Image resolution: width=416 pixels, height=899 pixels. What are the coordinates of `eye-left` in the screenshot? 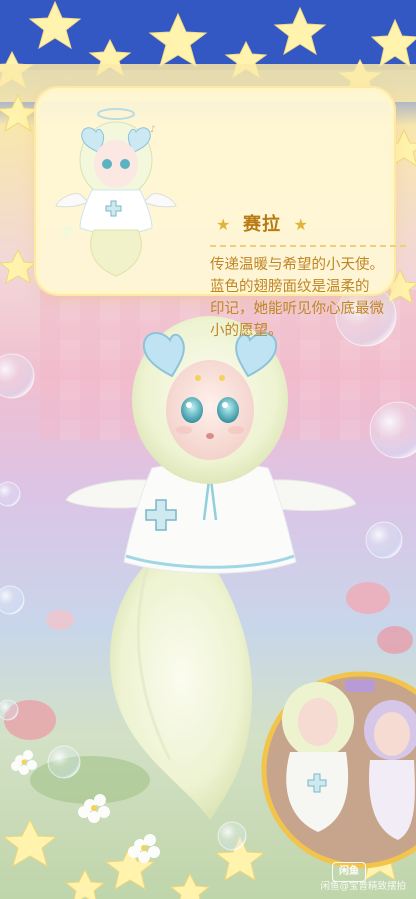 It's located at (192, 410).